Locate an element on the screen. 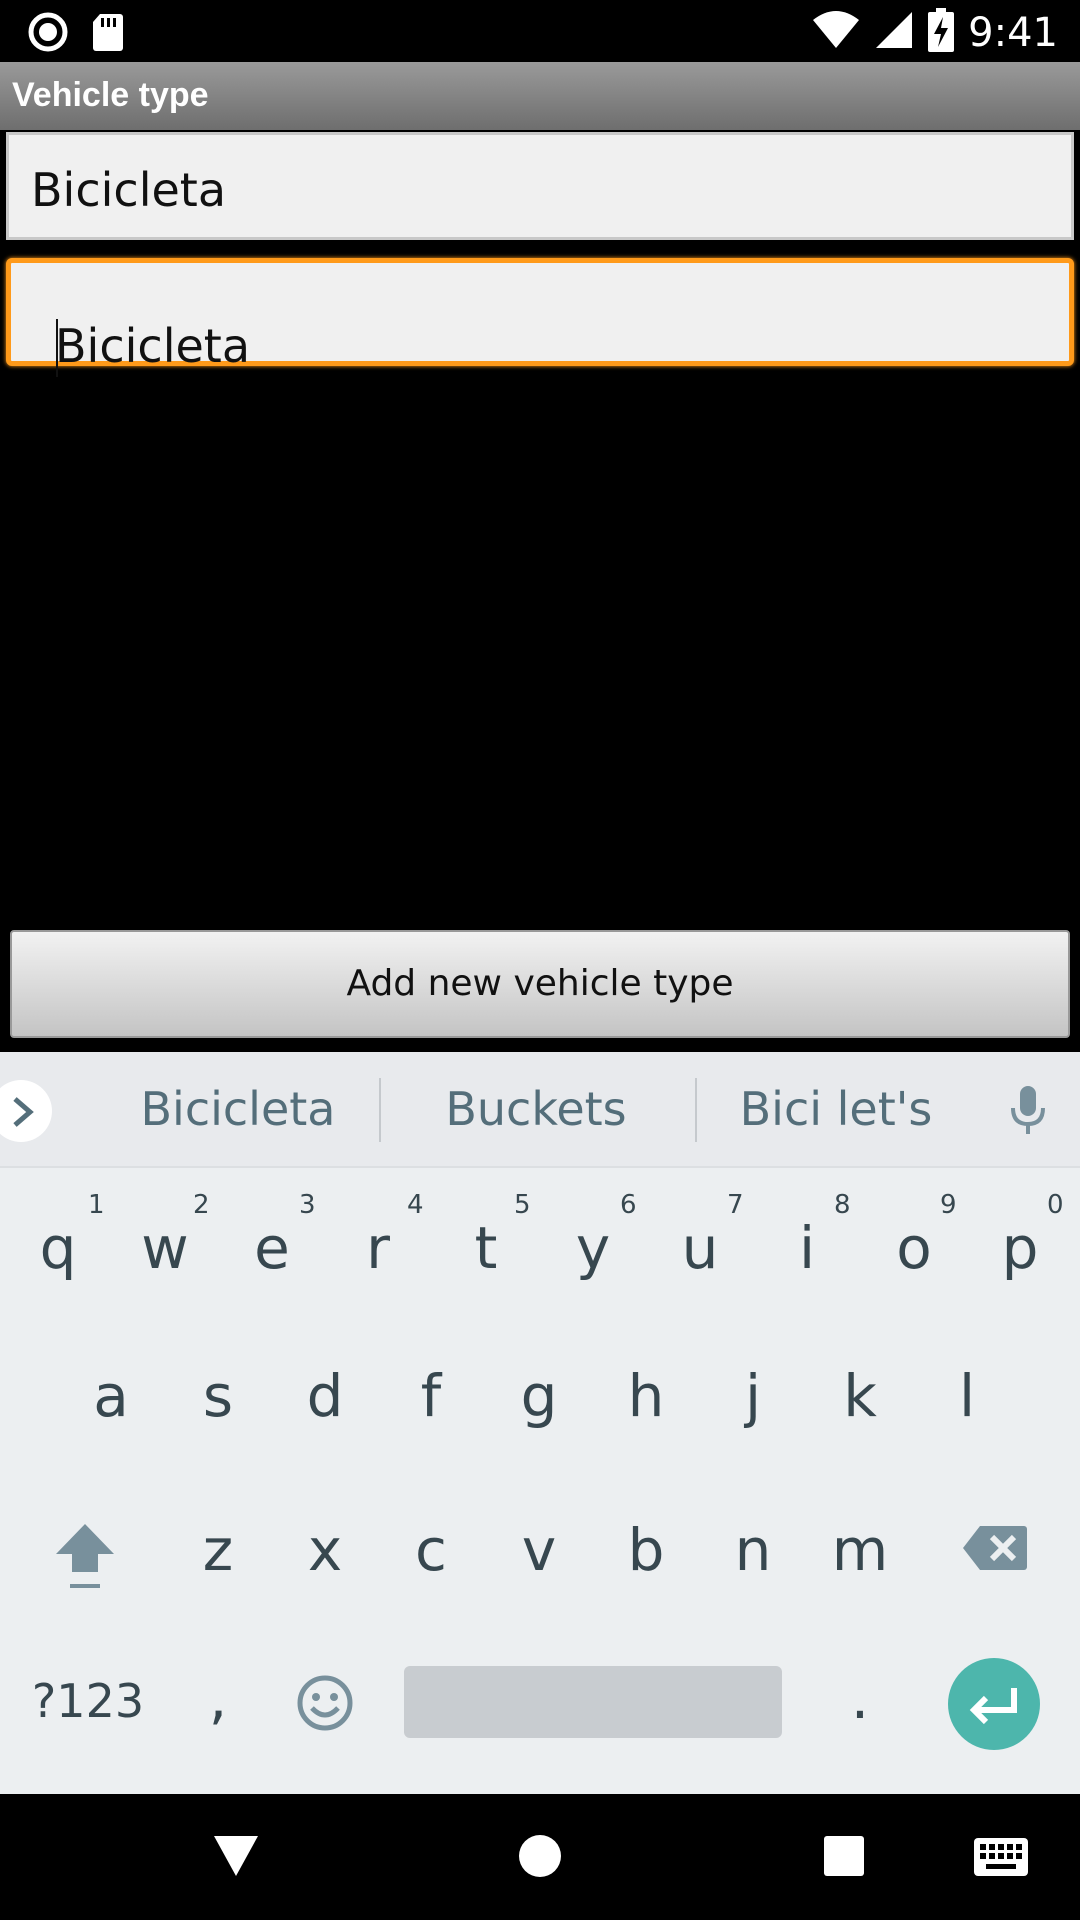 The image size is (1080, 1920). key-v: v is located at coordinates (539, 1550).